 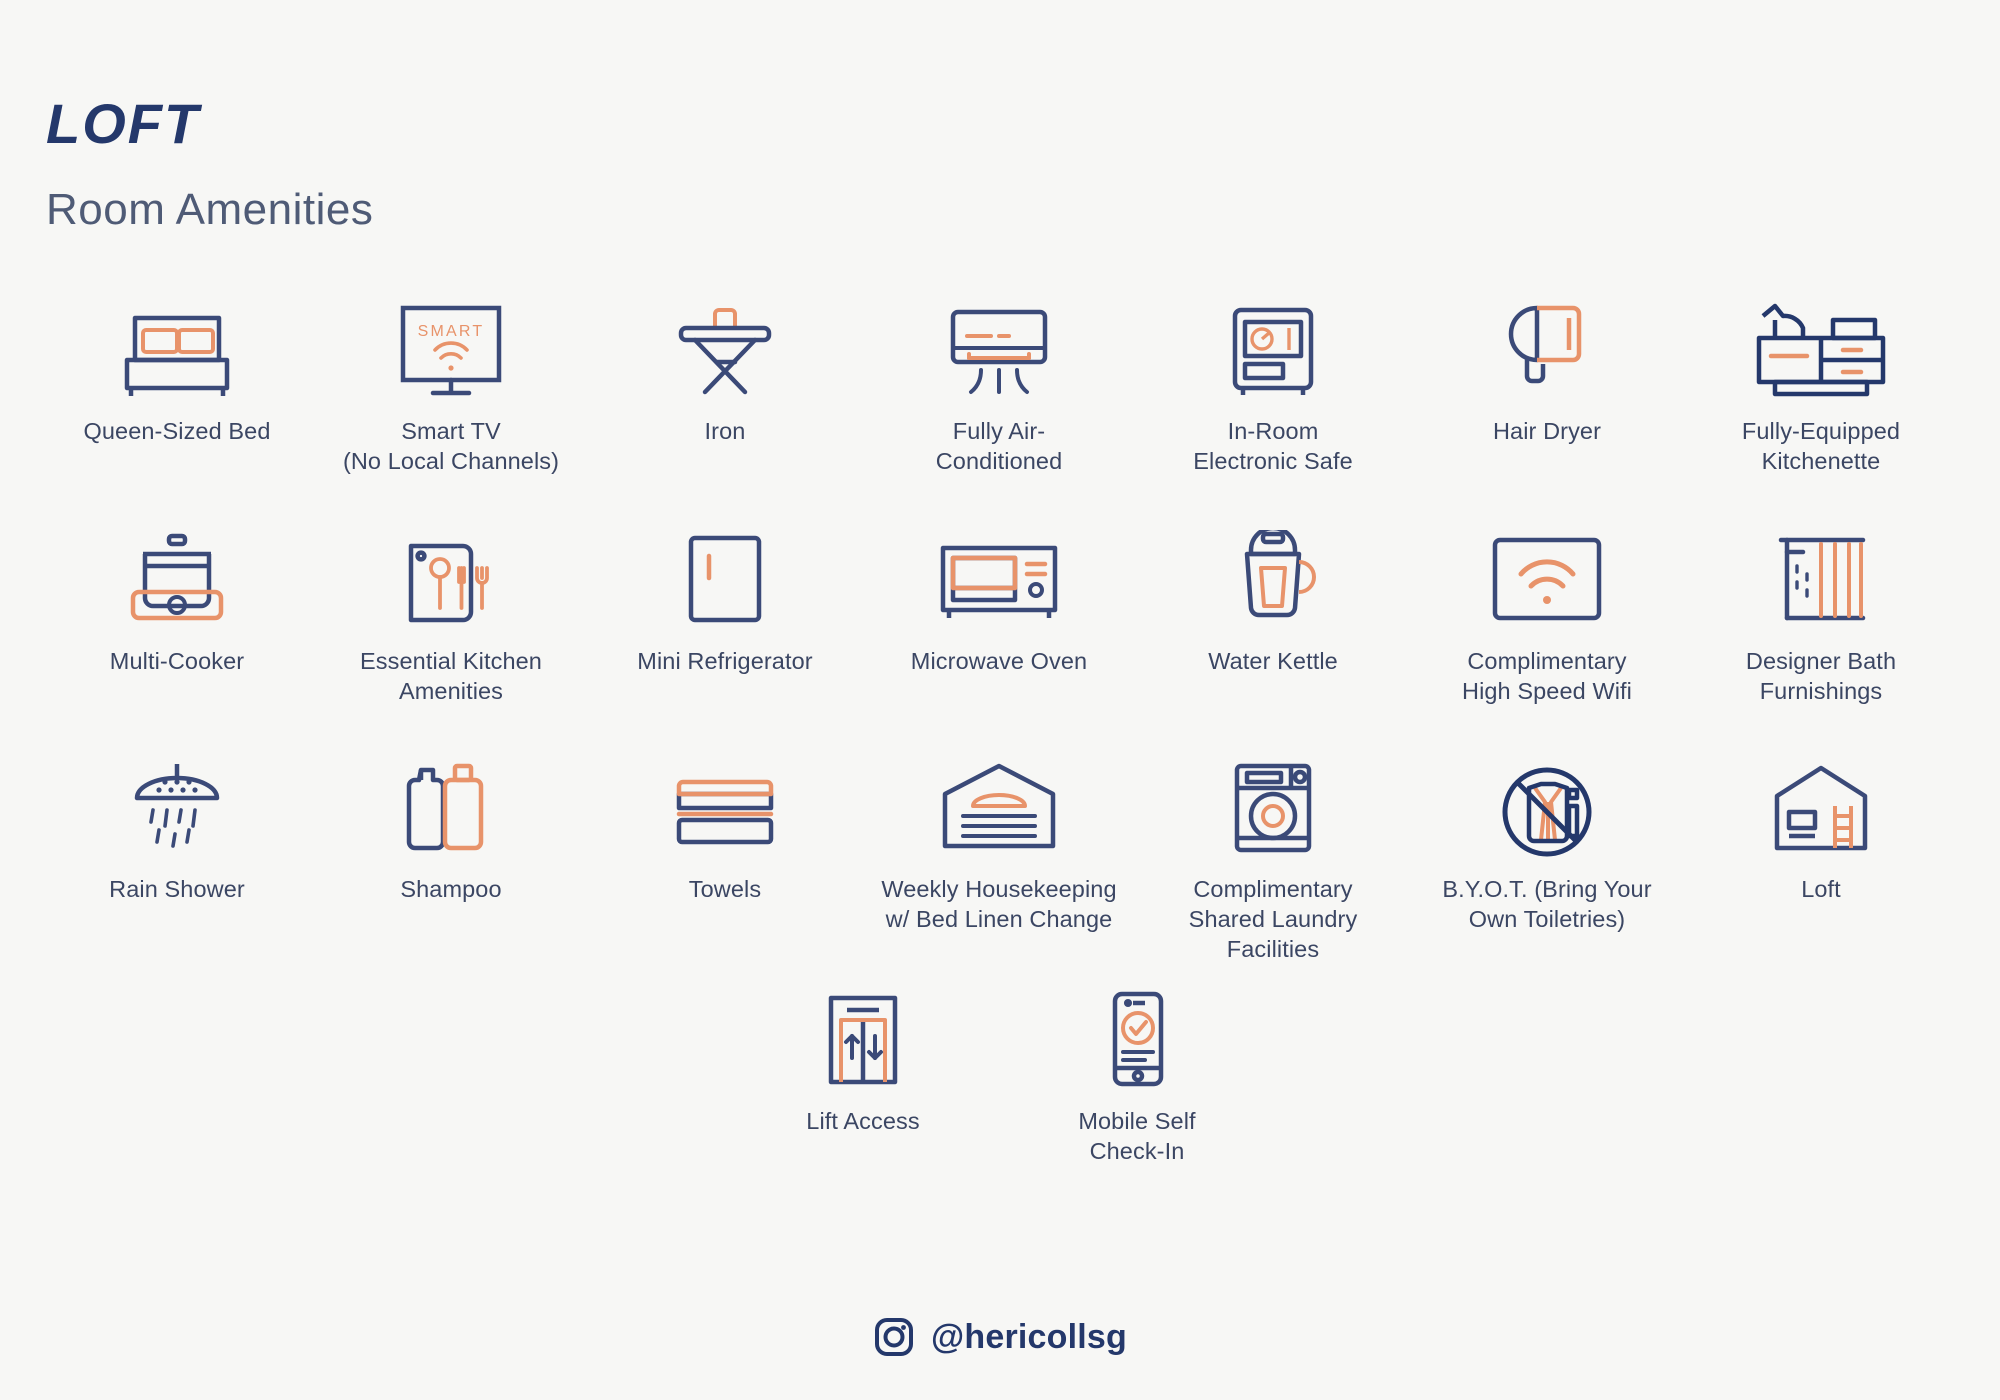 I want to click on svg-text: SMART, so click(x=451, y=331).